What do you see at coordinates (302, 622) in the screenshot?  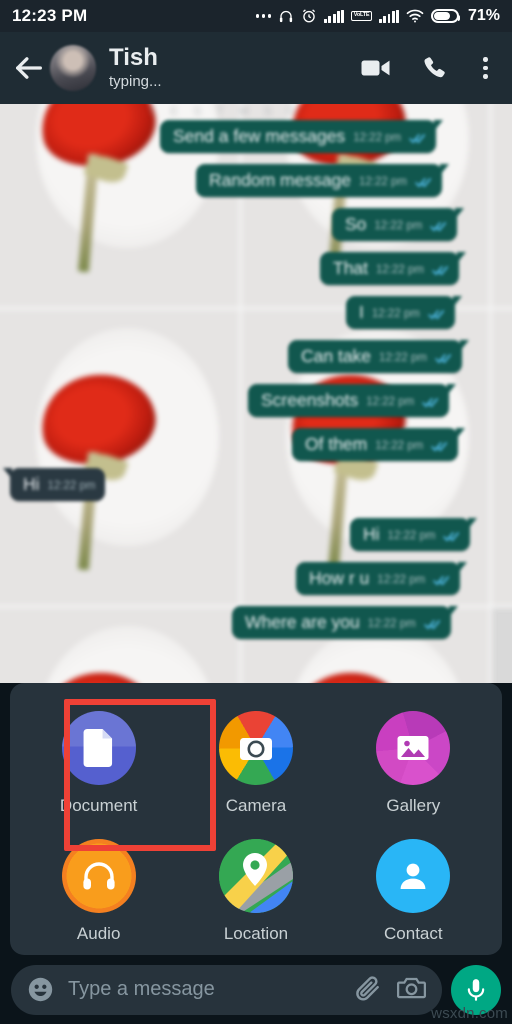 I see `message-text: Where are you` at bounding box center [302, 622].